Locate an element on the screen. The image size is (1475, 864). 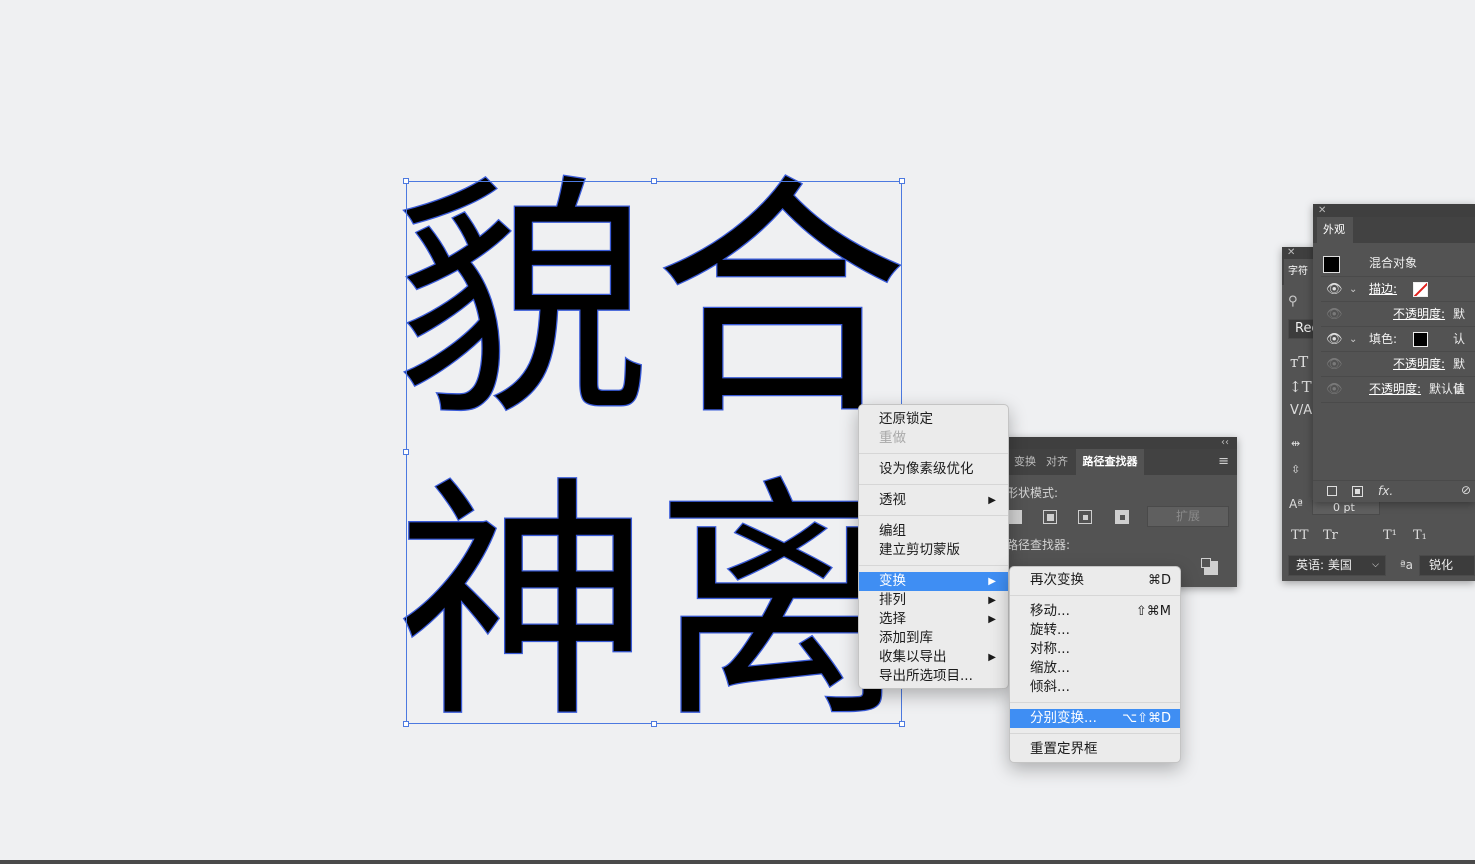
tracking-icon: ⇹ is located at coordinates (1296, 443).